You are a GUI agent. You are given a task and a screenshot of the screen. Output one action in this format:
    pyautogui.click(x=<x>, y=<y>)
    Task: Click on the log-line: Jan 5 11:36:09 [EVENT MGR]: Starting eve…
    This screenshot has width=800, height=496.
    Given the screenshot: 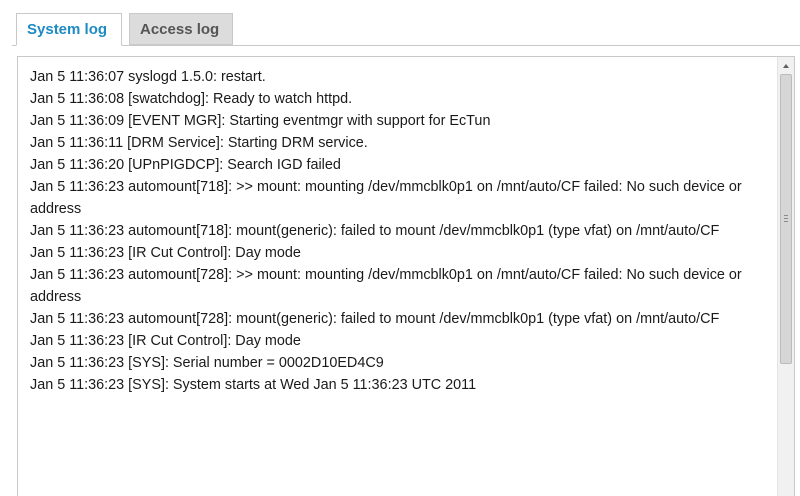 What is the action you would take?
    pyautogui.click(x=260, y=121)
    